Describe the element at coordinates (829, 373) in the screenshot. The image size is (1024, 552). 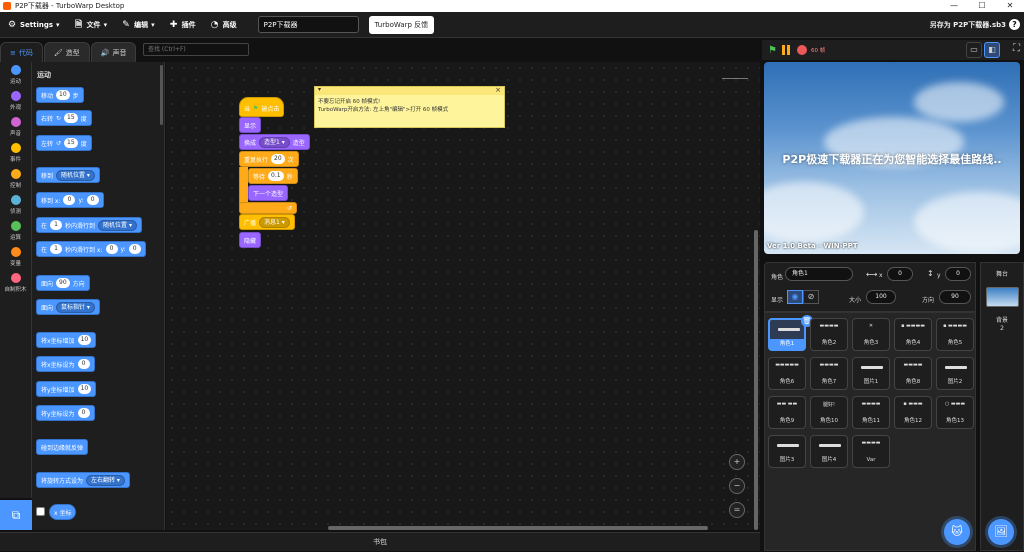
I see `sprite-tile: ▬▬▬▬ 角色7` at that location.